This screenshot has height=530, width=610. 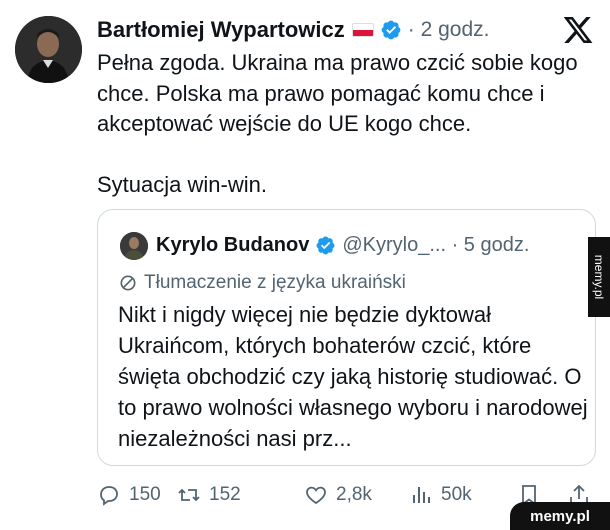 What do you see at coordinates (391, 30) in the screenshot?
I see `verified-badge-icon` at bounding box center [391, 30].